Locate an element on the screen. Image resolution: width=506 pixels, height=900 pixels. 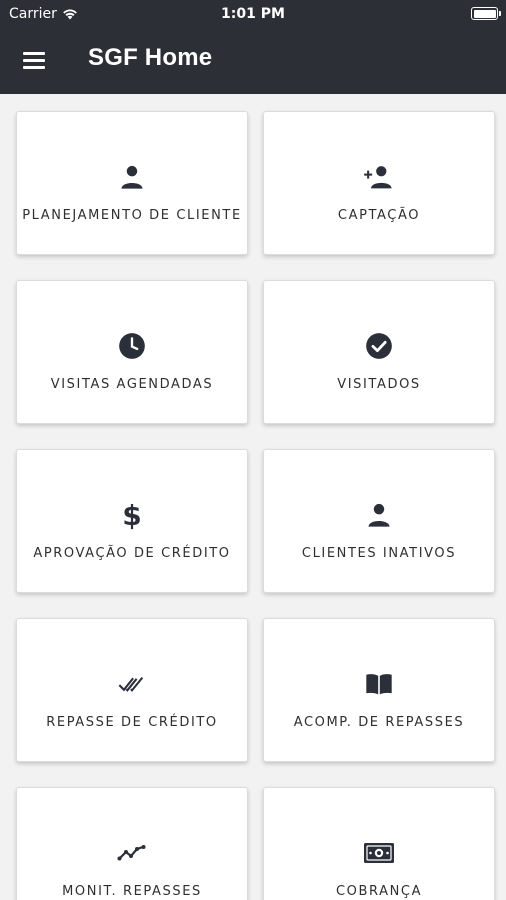
tile-monit-repasses: MONIT. REPASSES is located at coordinates (132, 843).